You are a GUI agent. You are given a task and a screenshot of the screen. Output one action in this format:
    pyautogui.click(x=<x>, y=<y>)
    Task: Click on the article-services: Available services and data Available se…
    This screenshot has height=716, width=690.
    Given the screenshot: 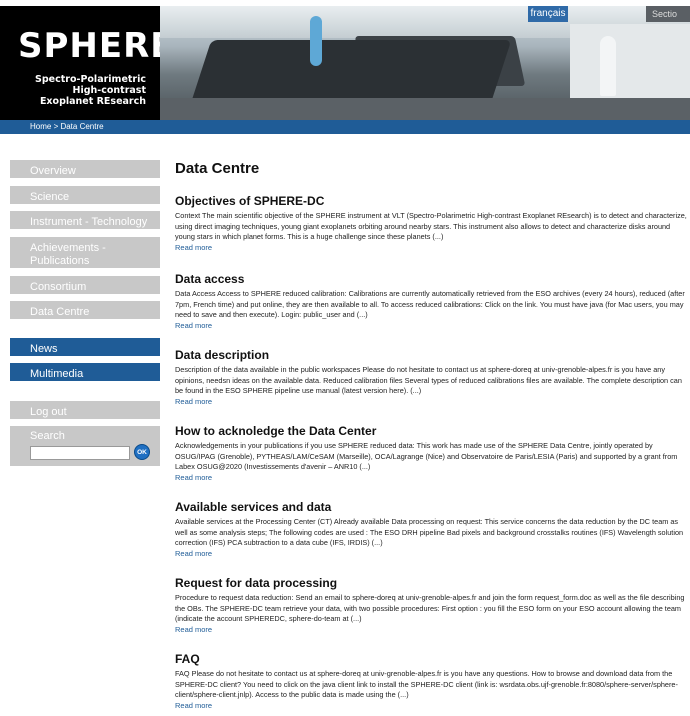 What is the action you would take?
    pyautogui.click(x=432, y=529)
    